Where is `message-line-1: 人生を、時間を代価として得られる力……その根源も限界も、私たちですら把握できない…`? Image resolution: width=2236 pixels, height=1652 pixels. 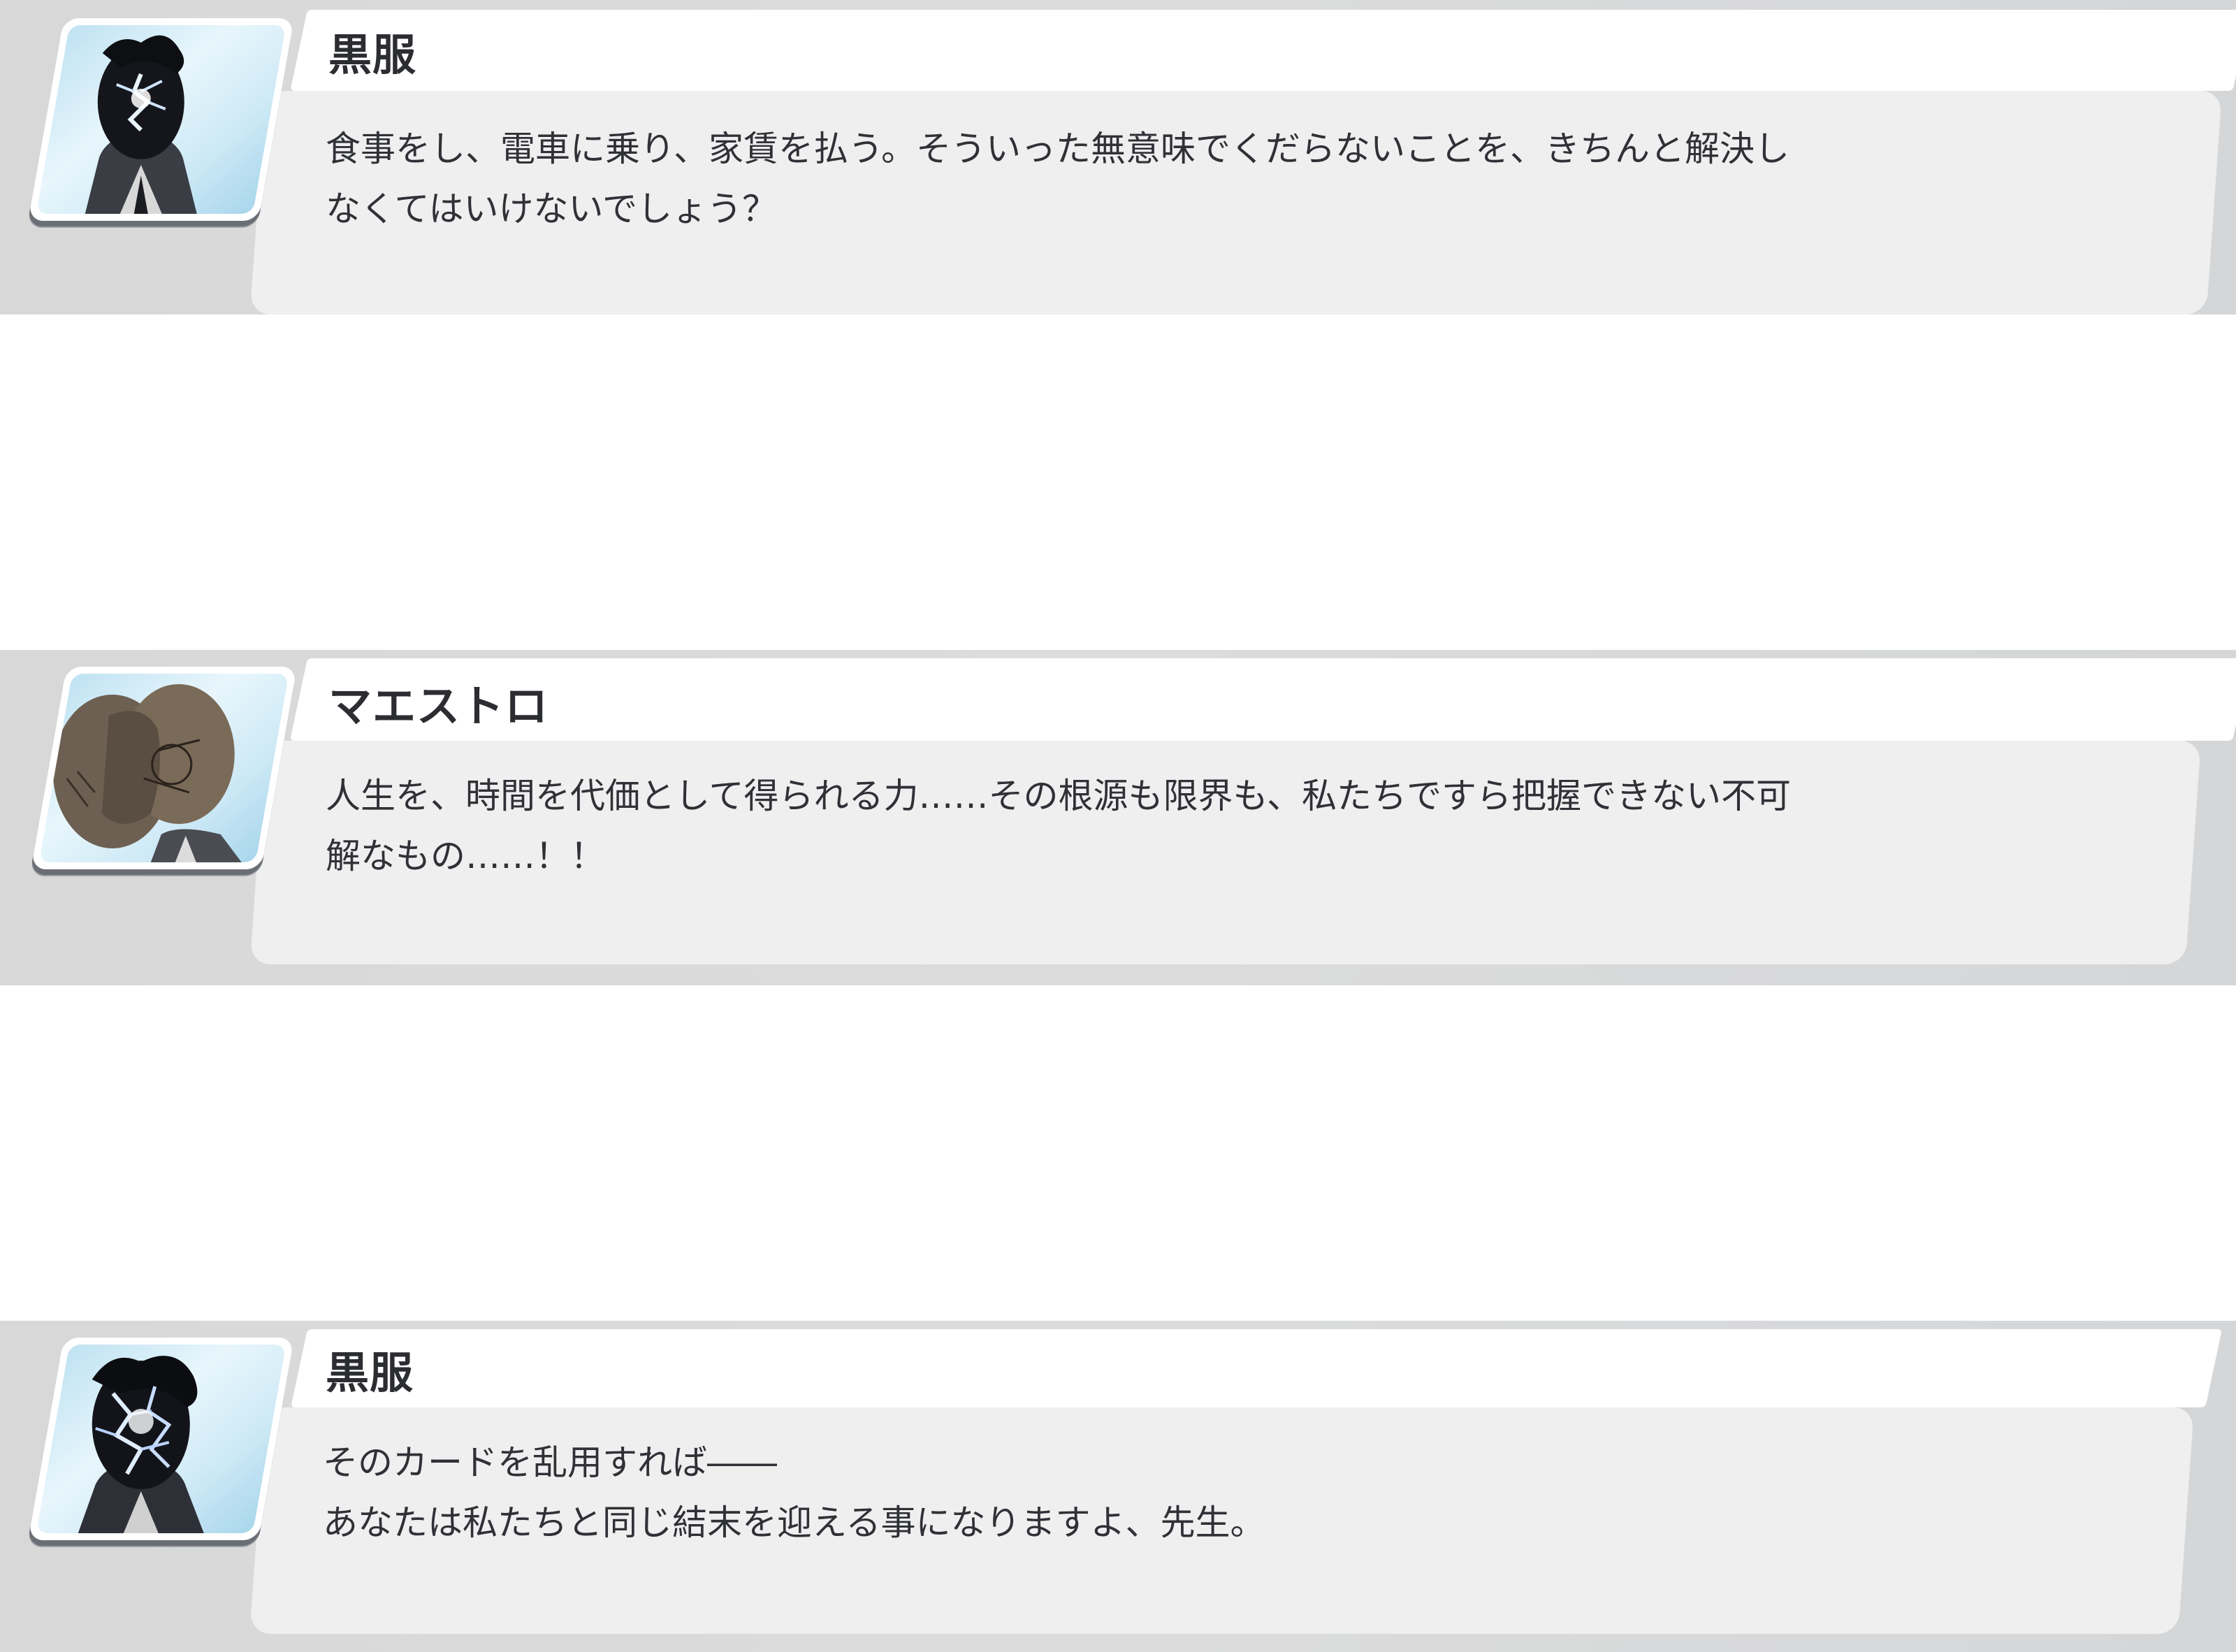 message-line-1: 人生を、時間を代価として得られる力……その根源も限界も、私たちですら把握できない… is located at coordinates (1058, 796).